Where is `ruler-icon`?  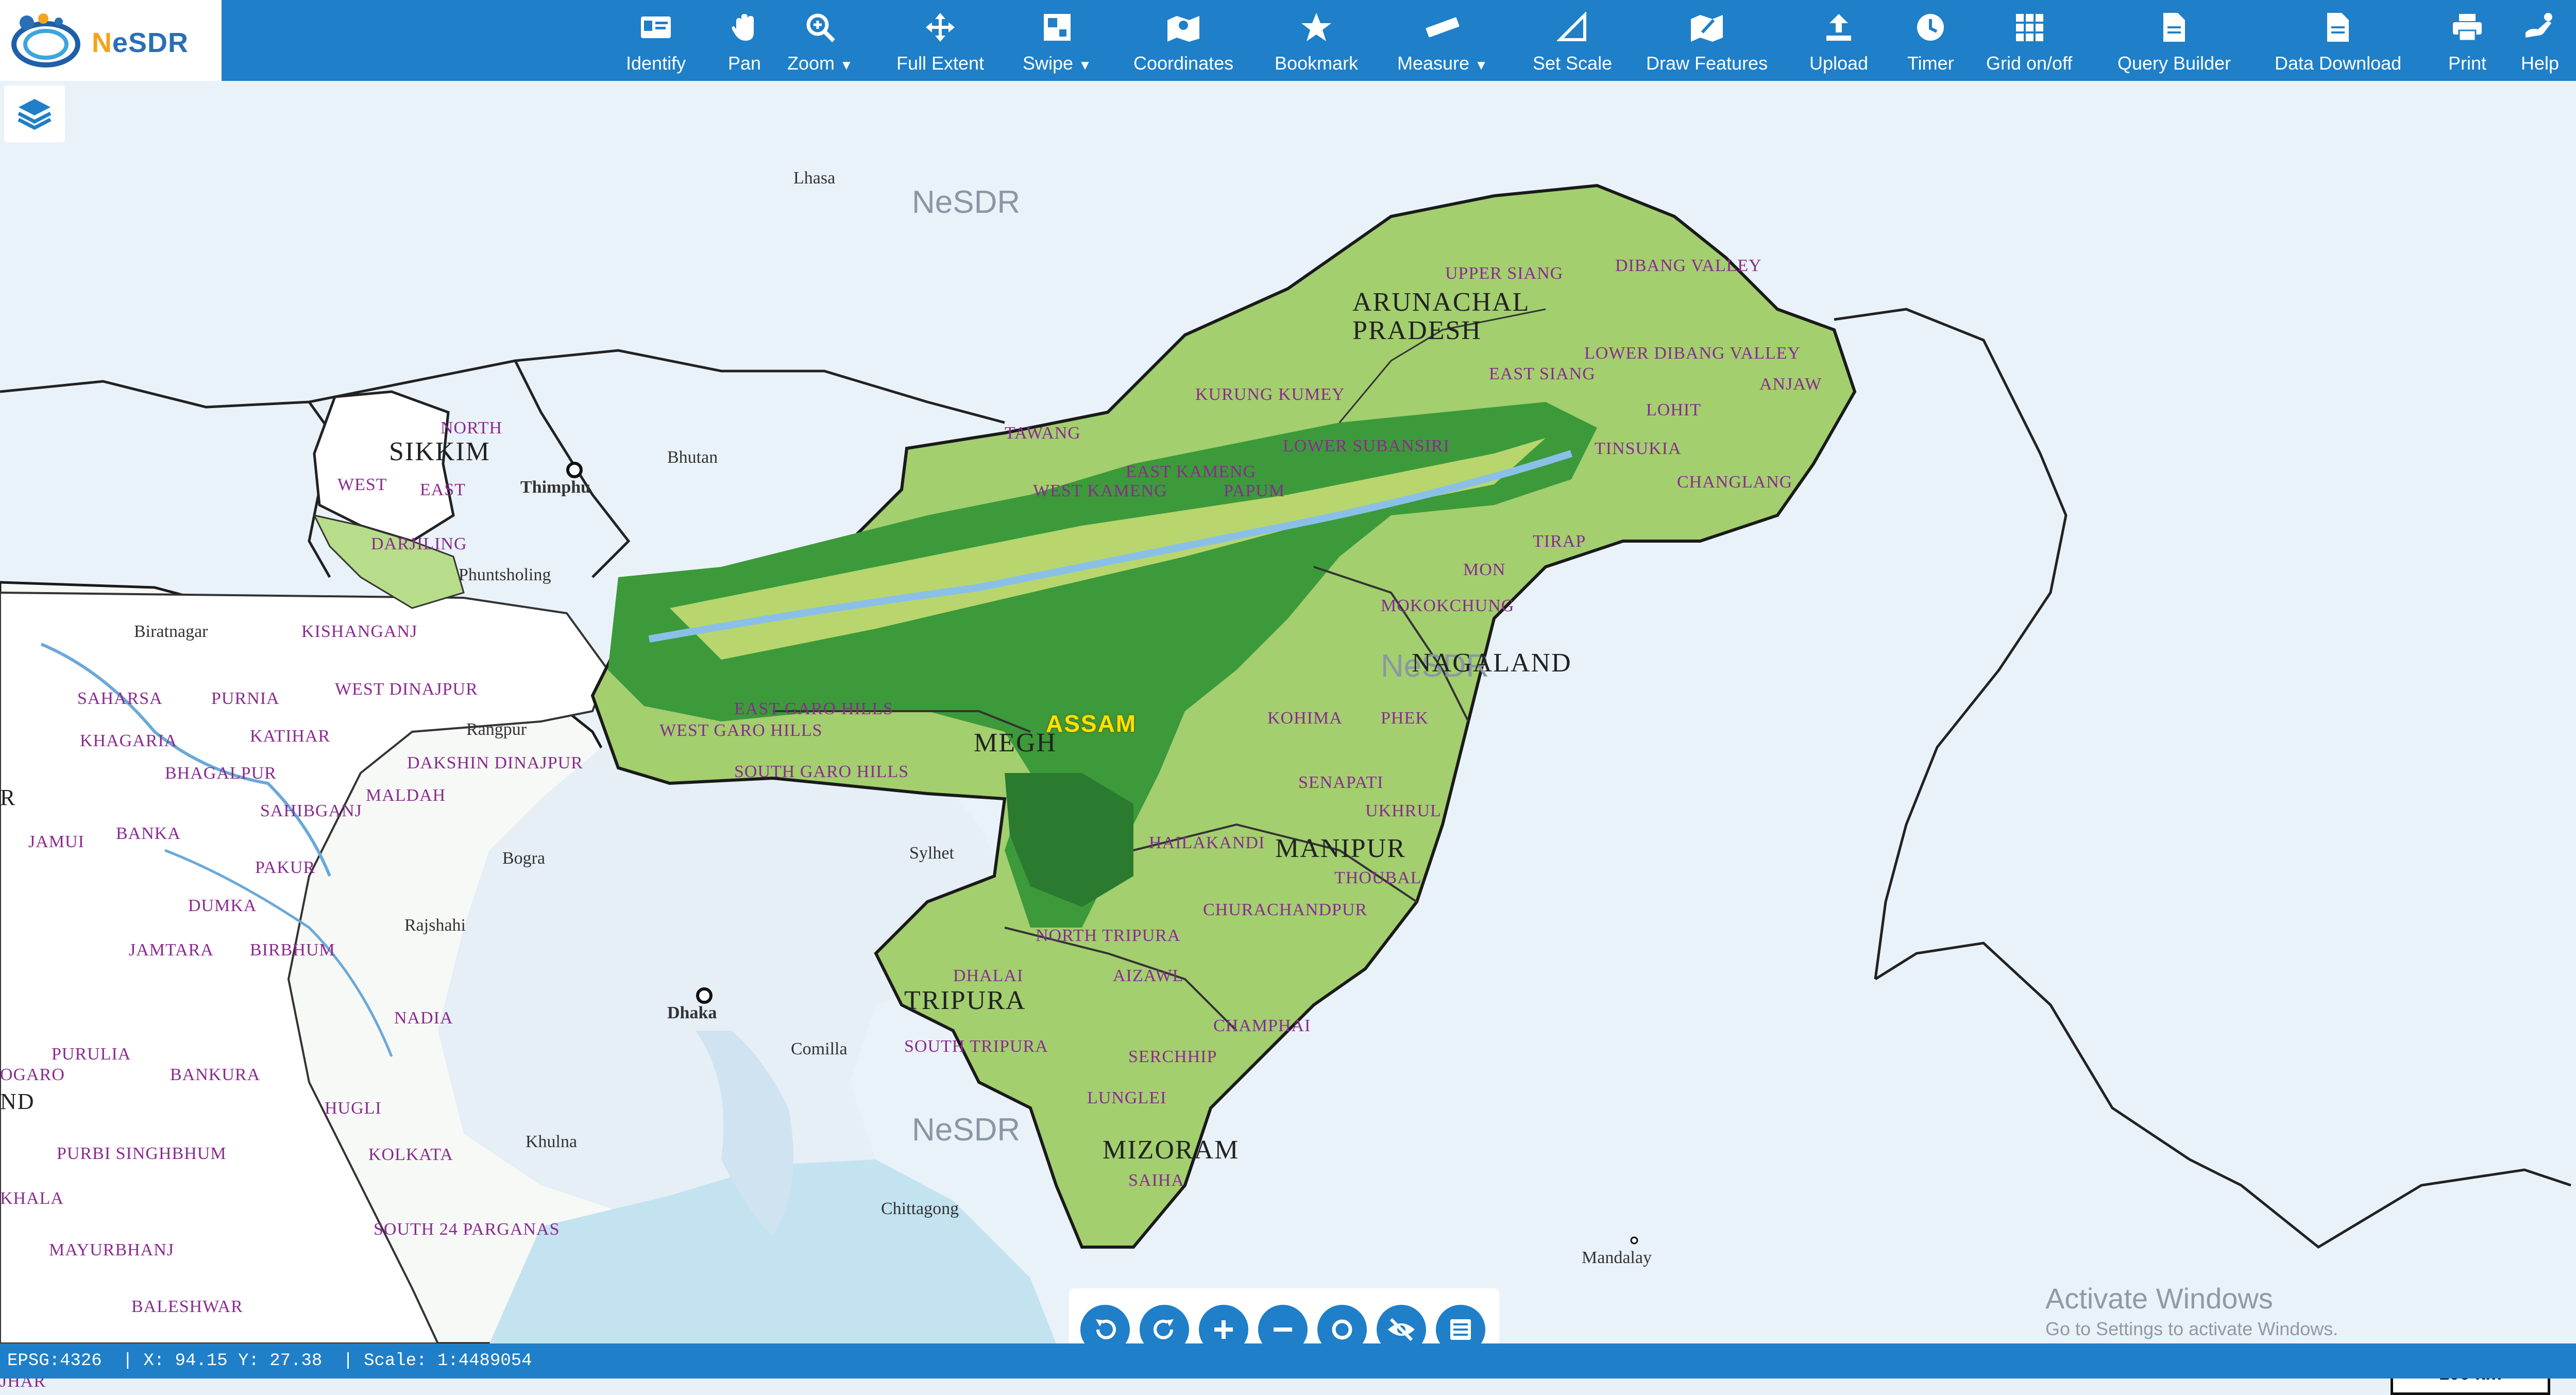 ruler-icon is located at coordinates (1443, 27).